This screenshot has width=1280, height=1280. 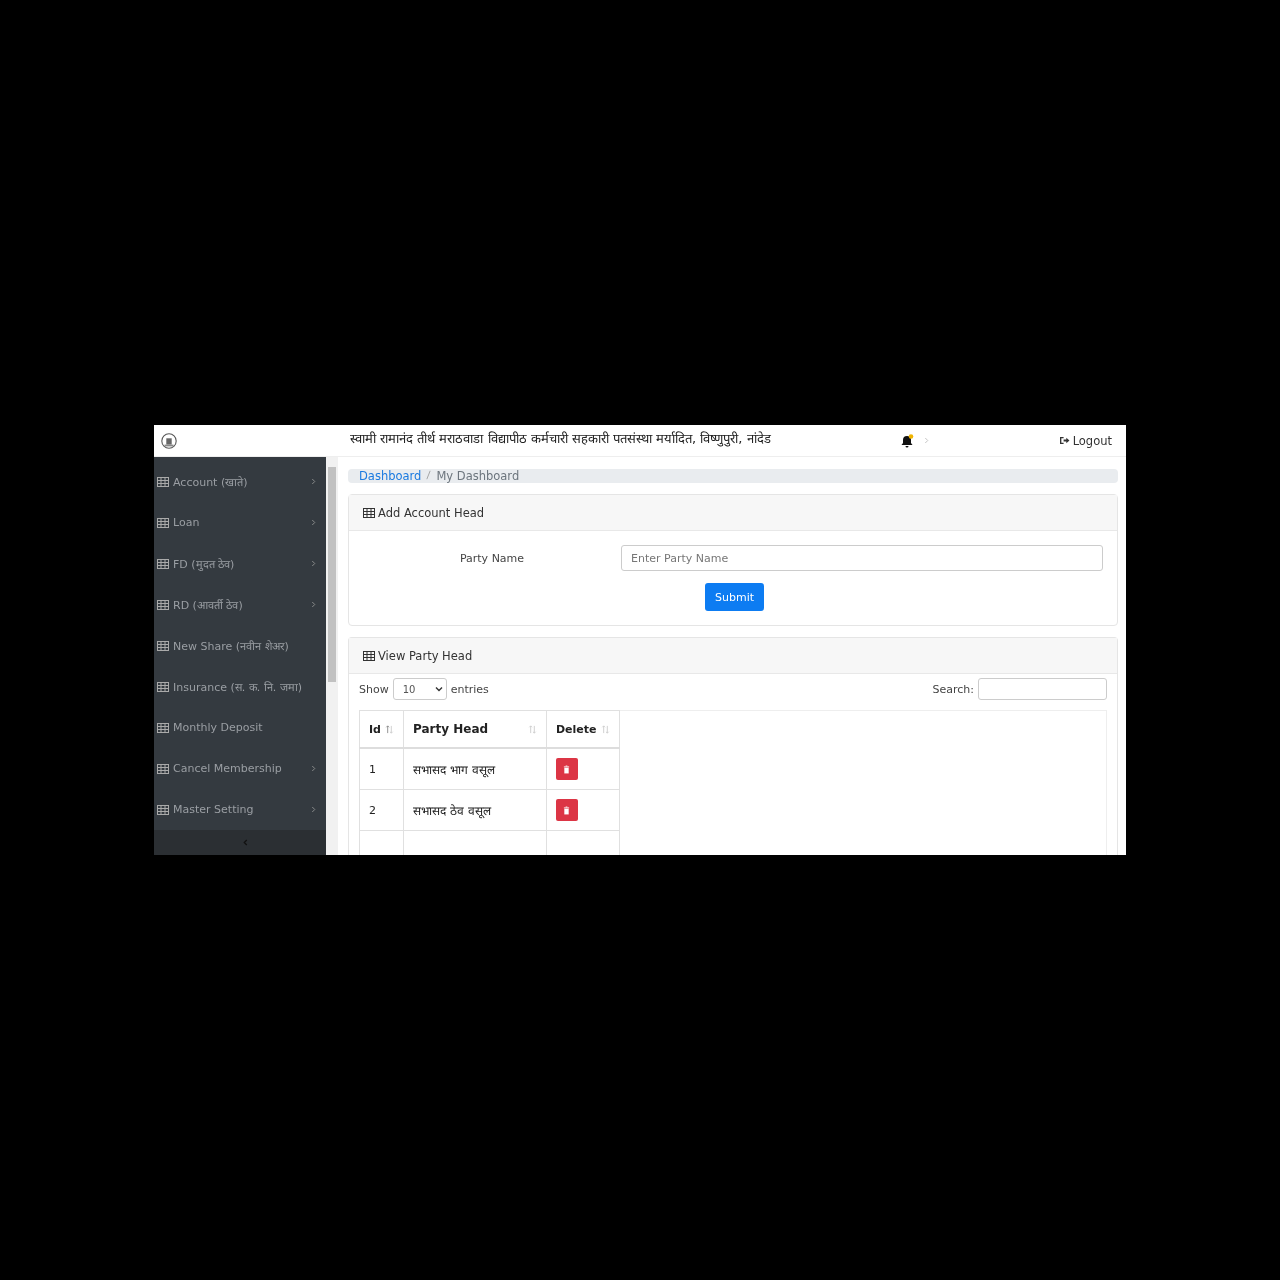 What do you see at coordinates (492, 558) in the screenshot?
I see `field-label: Party Name` at bounding box center [492, 558].